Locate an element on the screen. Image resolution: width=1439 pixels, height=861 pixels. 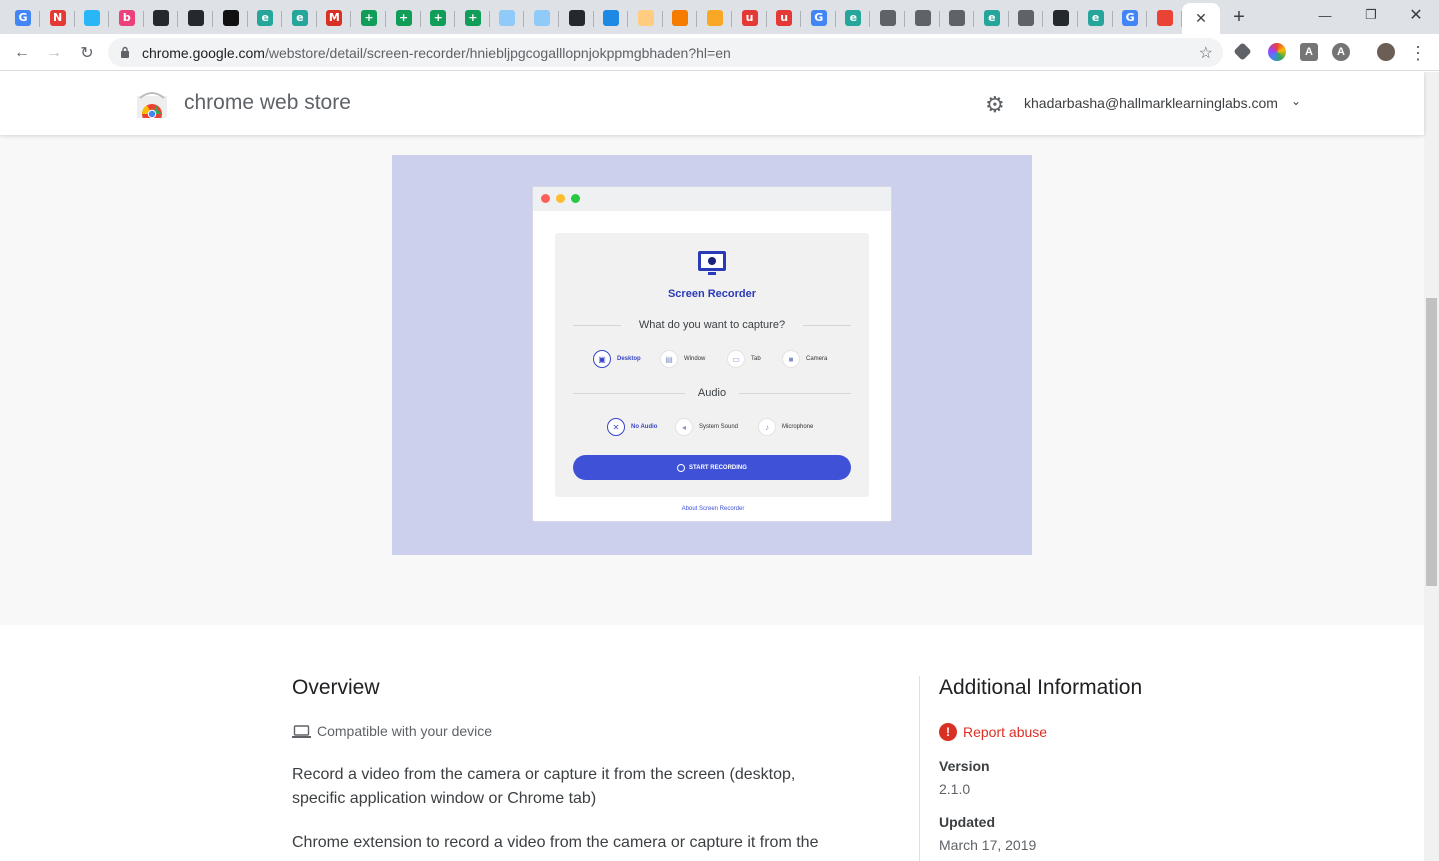
pie-icon is located at coordinates (92, 17).